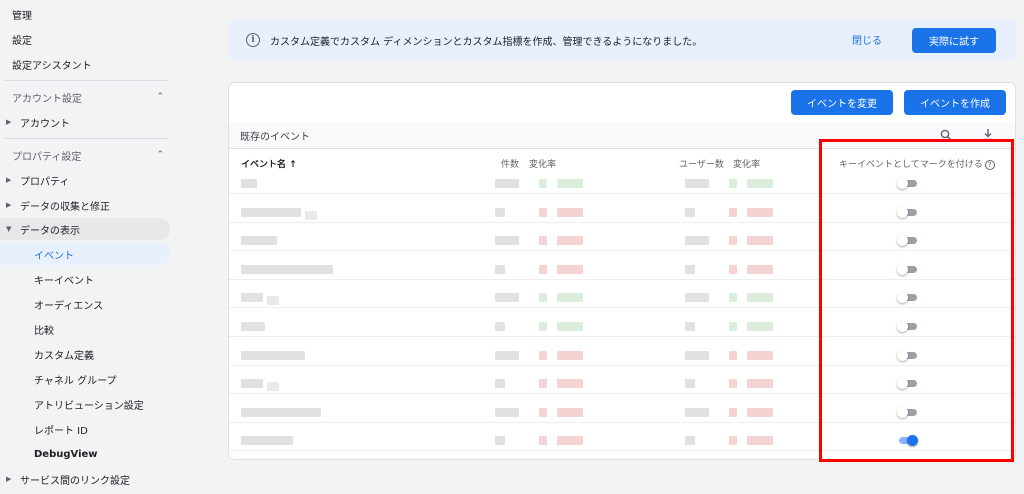 This screenshot has height=494, width=1024. What do you see at coordinates (160, 97) in the screenshot?
I see `chevron-up-icon: ⌃` at bounding box center [160, 97].